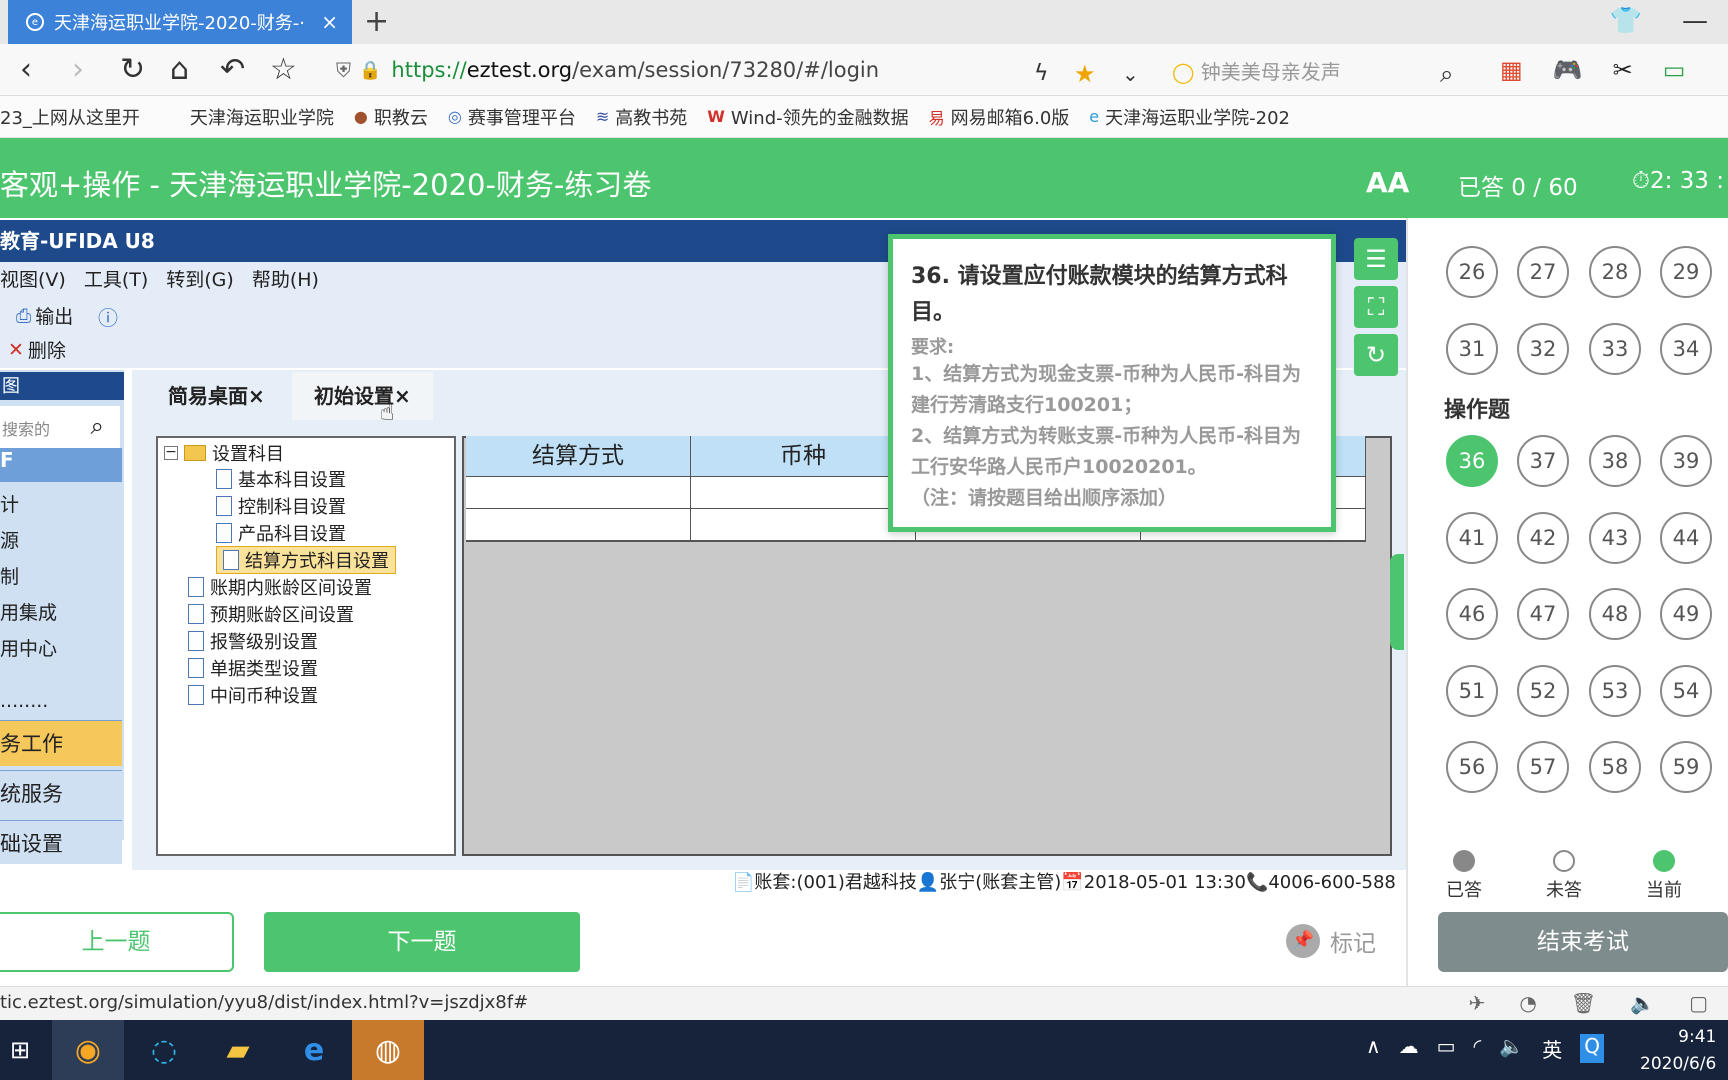 This screenshot has height=1080, width=1728. I want to click on collapse-icon: −, so click(171, 452).